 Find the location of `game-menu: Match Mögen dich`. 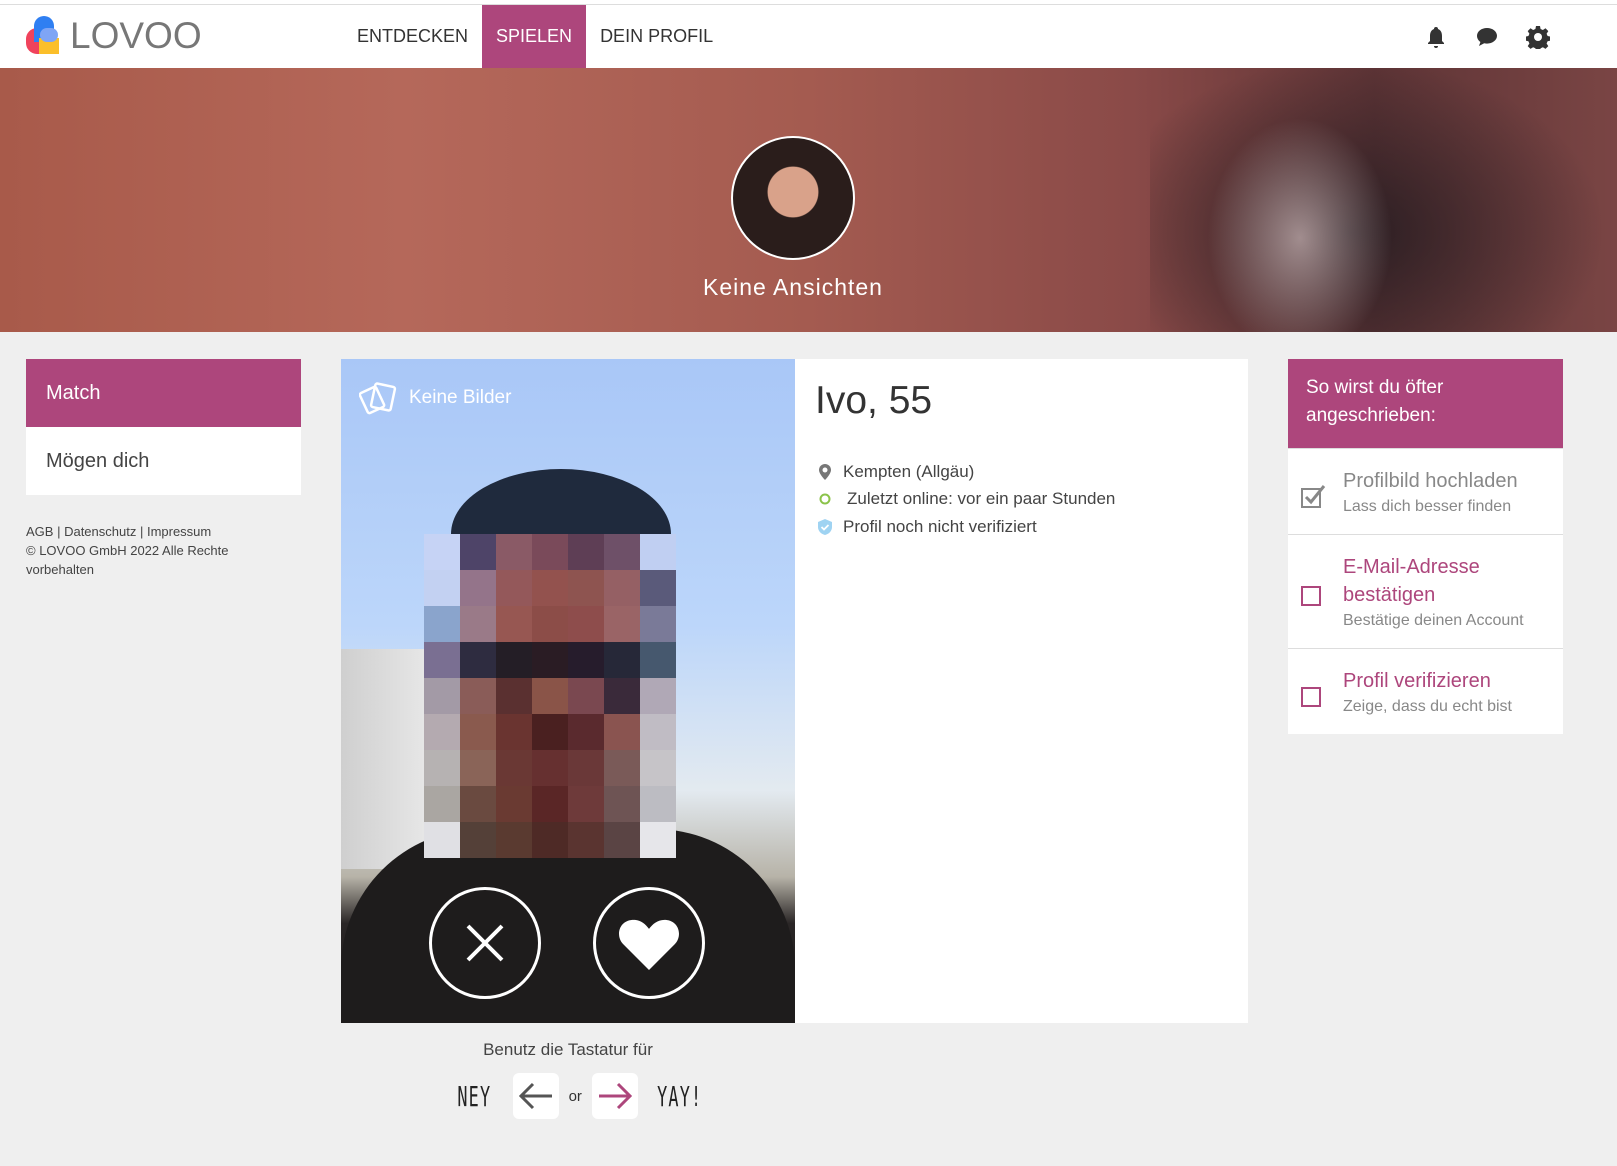

game-menu: Match Mögen dich is located at coordinates (163, 427).